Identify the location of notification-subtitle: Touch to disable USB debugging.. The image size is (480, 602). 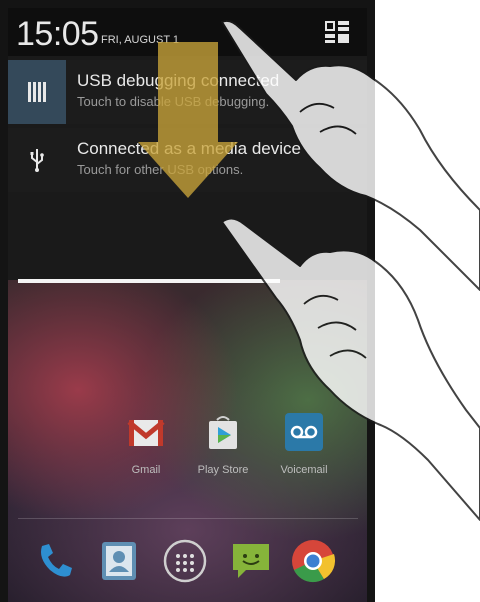
(173, 101).